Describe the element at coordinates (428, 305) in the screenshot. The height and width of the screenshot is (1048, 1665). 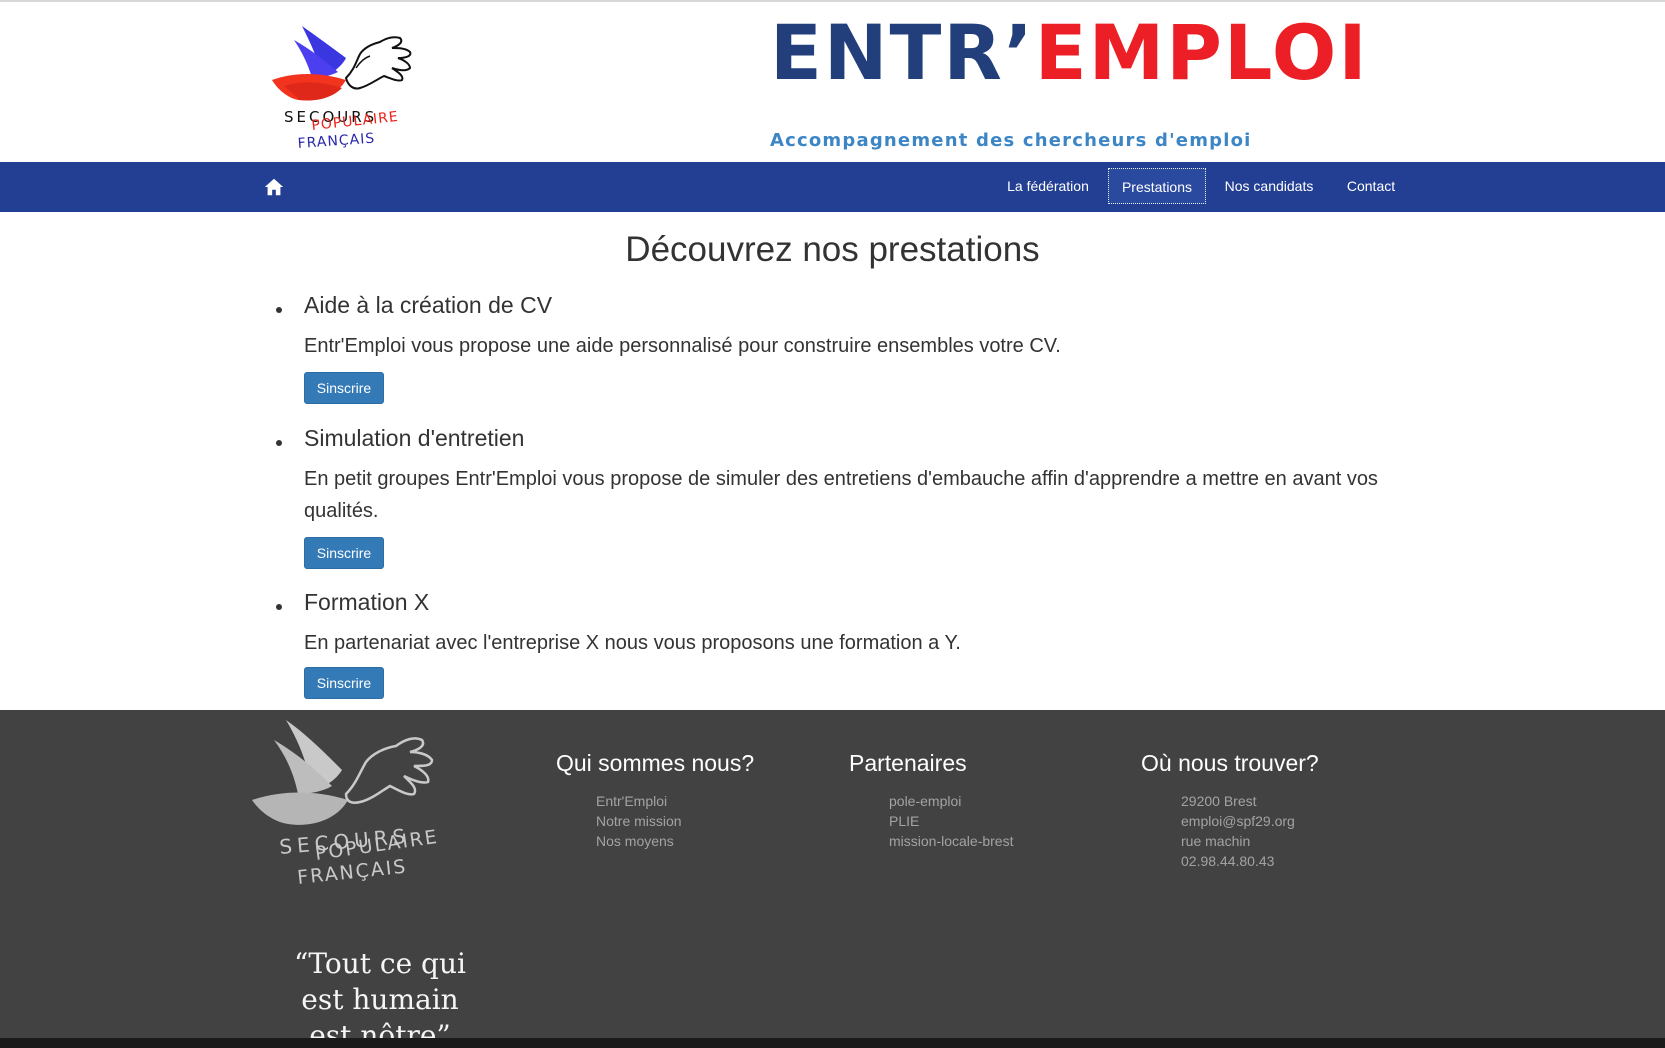
I see `service-title: Aide à la création de CV` at that location.